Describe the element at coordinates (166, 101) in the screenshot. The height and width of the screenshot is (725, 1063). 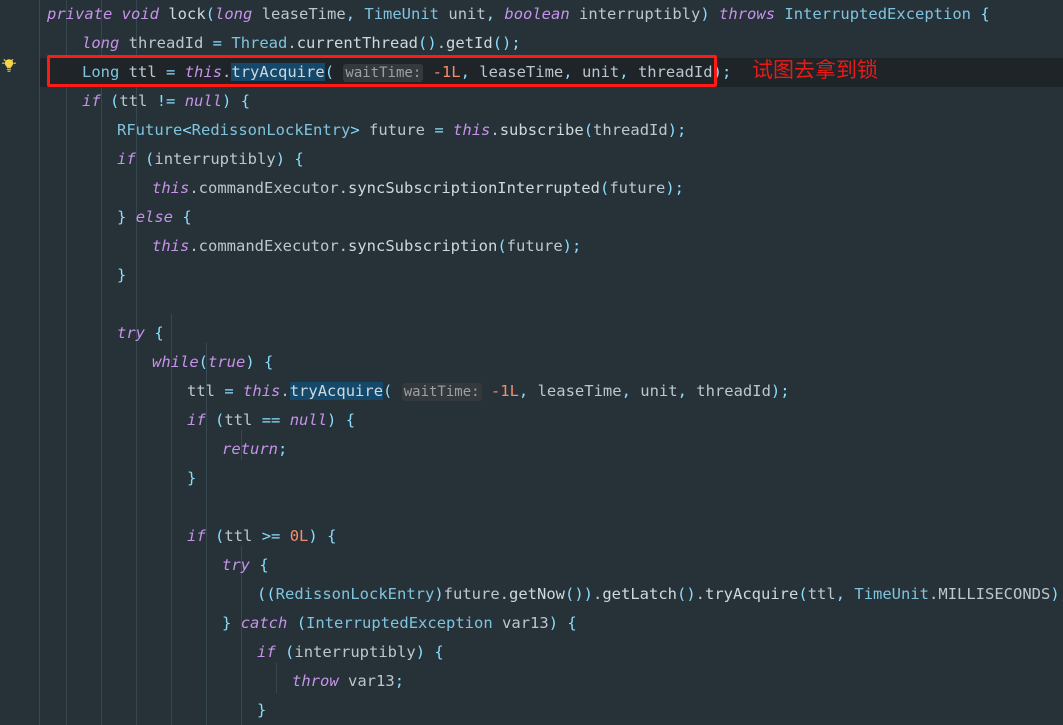
I see `code-token: !=` at that location.